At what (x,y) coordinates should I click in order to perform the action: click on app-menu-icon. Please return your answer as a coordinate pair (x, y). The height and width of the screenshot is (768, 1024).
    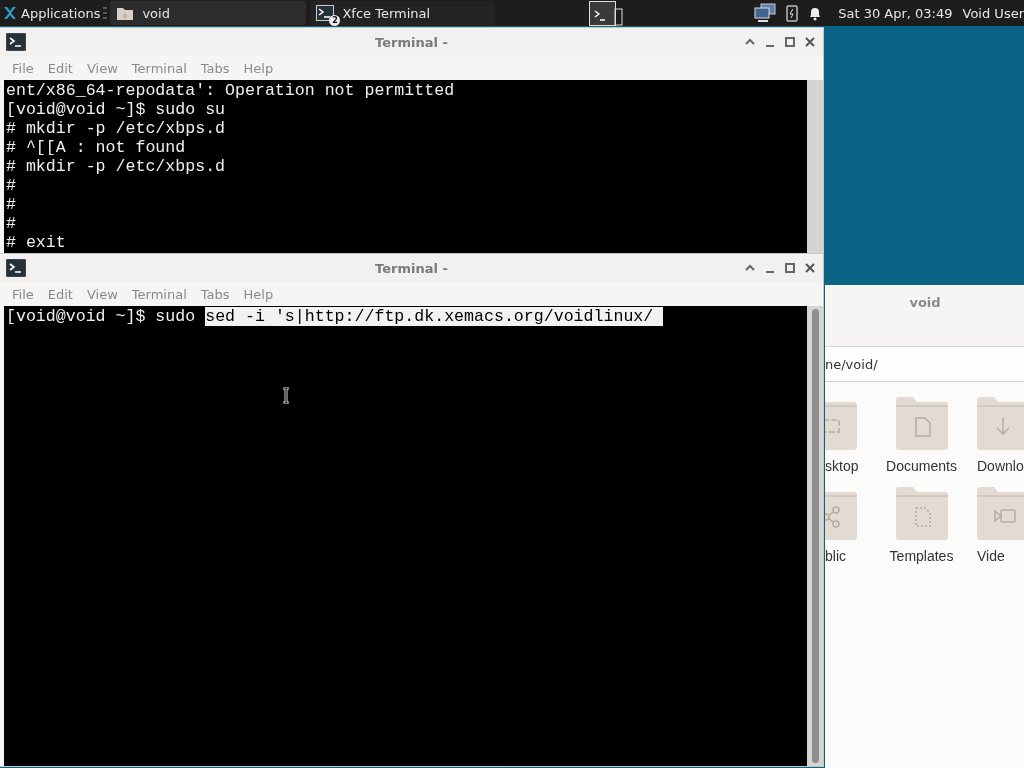
    Looking at the image, I should click on (10, 13).